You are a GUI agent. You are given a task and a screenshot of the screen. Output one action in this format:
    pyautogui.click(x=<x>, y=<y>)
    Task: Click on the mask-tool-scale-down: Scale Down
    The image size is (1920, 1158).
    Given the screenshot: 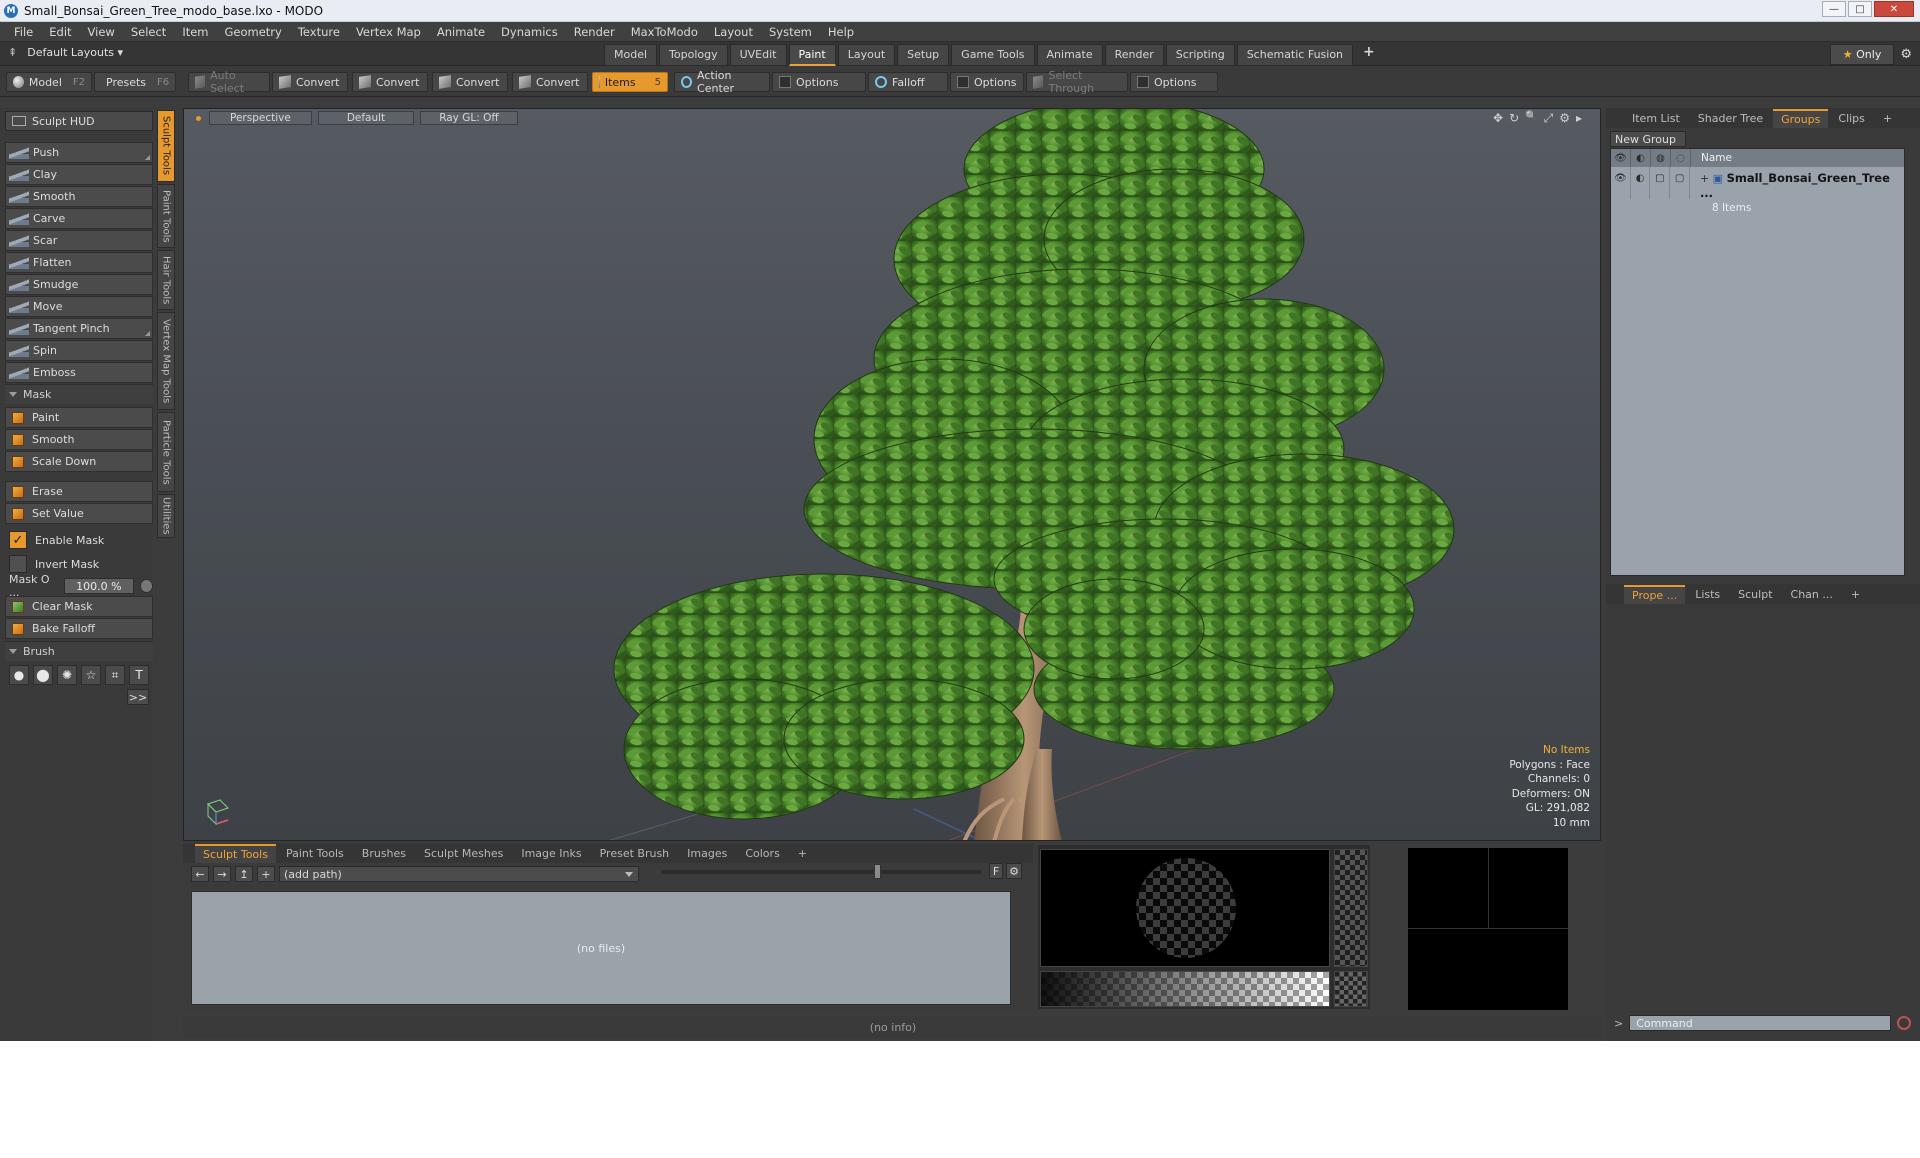 What is the action you would take?
    pyautogui.click(x=79, y=461)
    